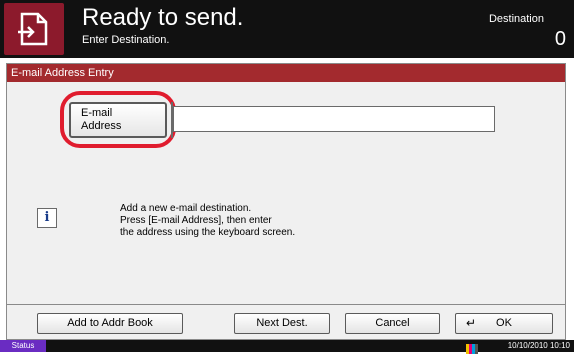 Image resolution: width=574 pixels, height=359 pixels. What do you see at coordinates (473, 347) in the screenshot?
I see `toner-level-icon` at bounding box center [473, 347].